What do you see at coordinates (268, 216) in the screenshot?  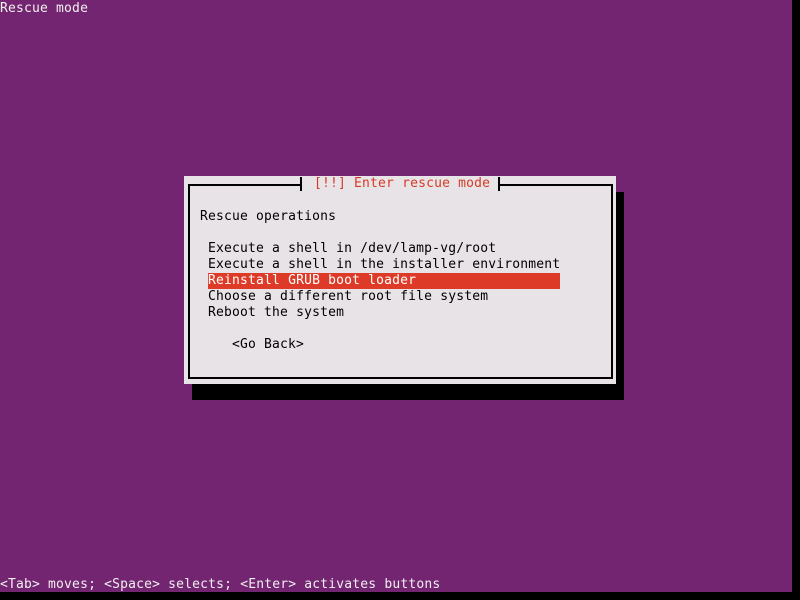 I see `rescue-operations-label: Rescue operations` at bounding box center [268, 216].